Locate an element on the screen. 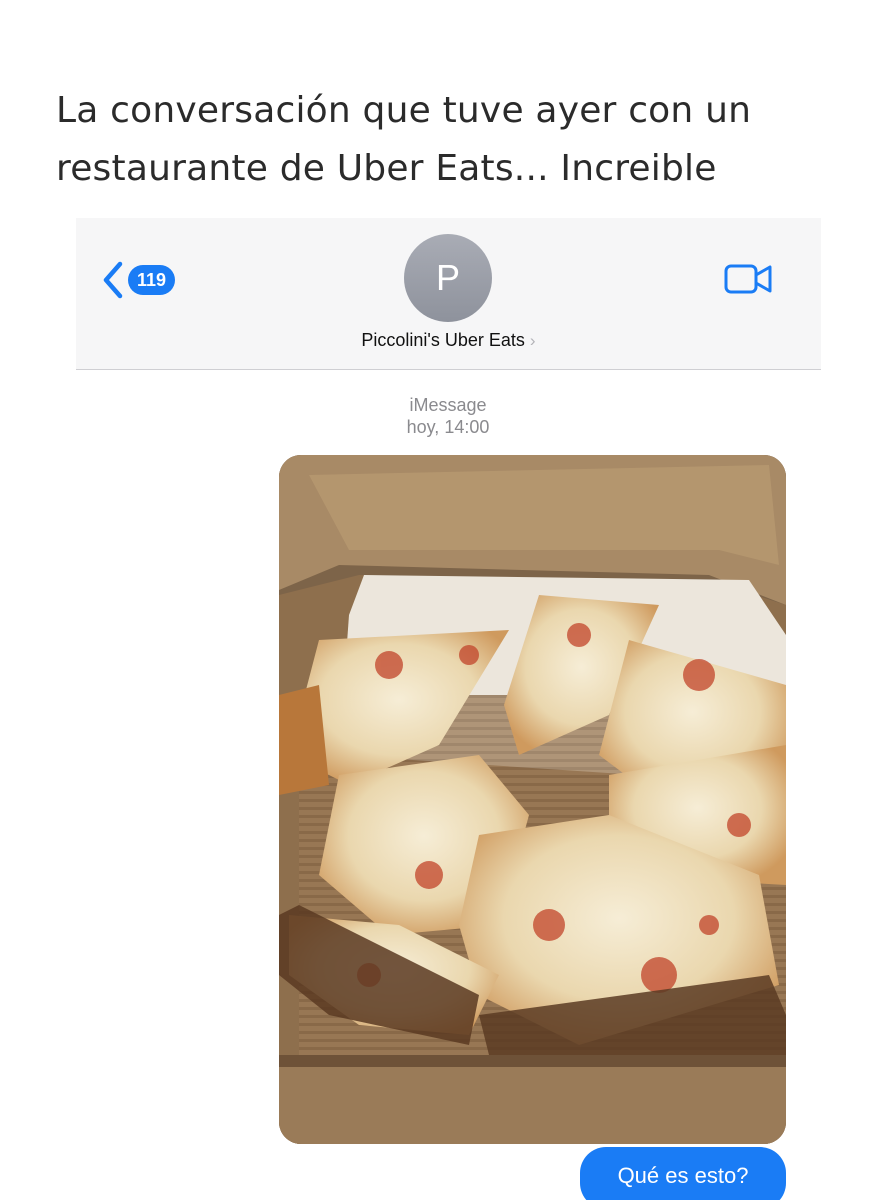 The width and height of the screenshot is (896, 1200). sent-message-bubble: Qué es esto? is located at coordinates (683, 1173).